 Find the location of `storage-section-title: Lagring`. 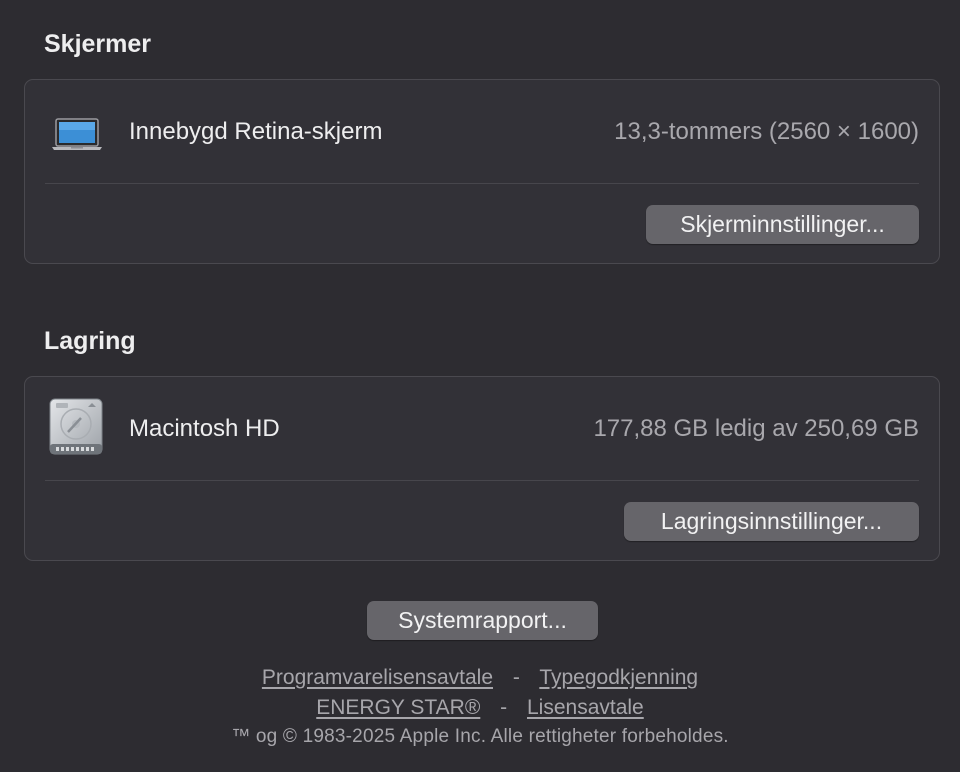

storage-section-title: Lagring is located at coordinates (90, 341).